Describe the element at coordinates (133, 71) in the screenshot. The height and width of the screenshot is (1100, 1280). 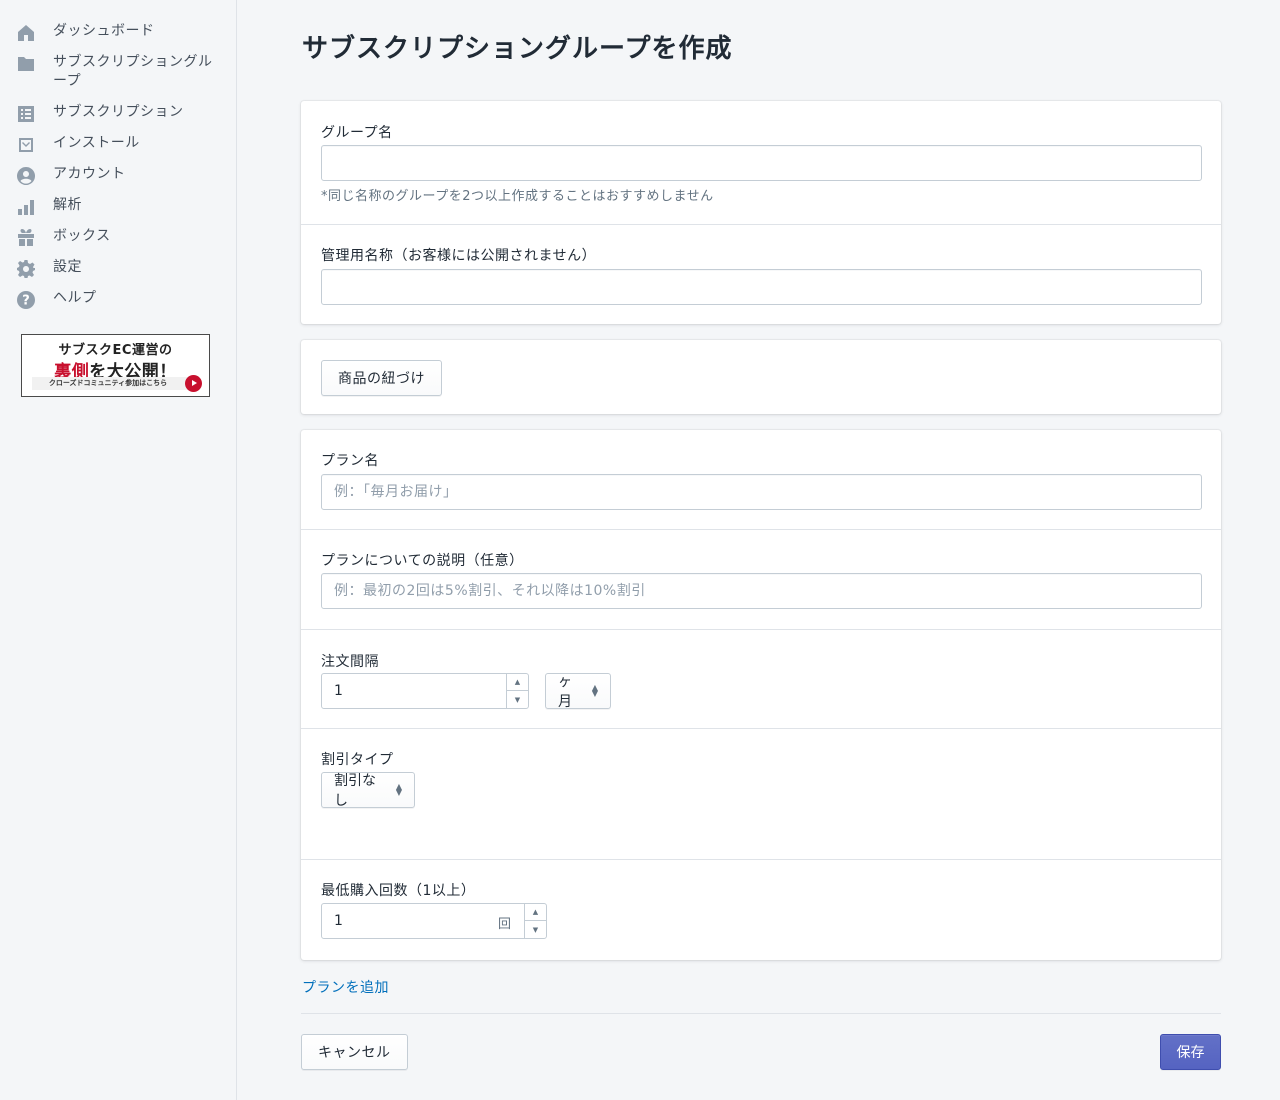
I see `sidebar-item-label: サブスクリプショングループ` at that location.